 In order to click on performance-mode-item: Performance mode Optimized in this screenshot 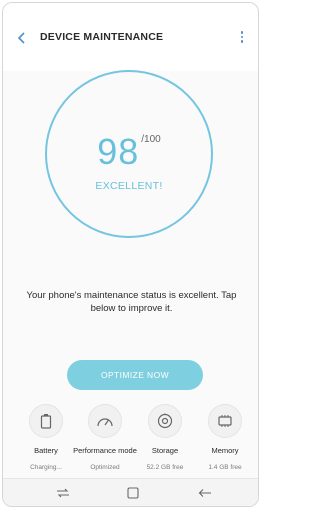, I will do `click(105, 437)`.